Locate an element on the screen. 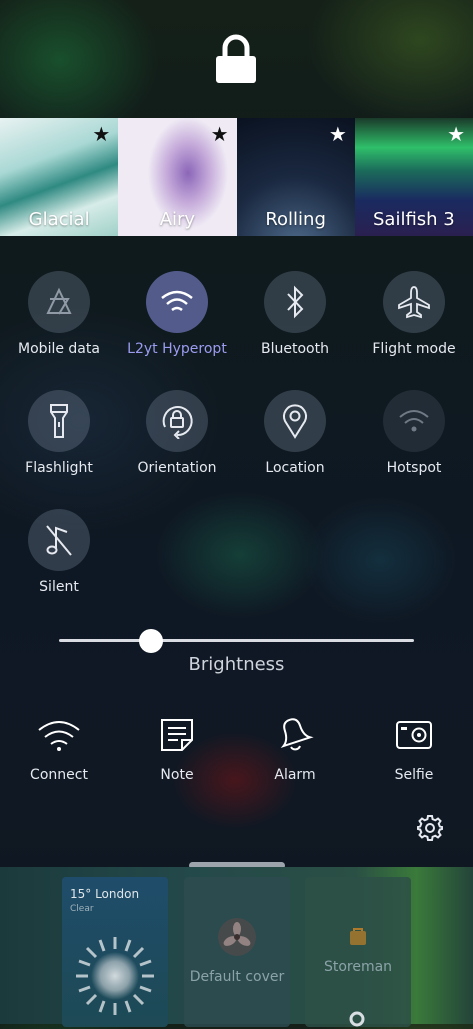 This screenshot has height=1029, width=473. ambience-strip: ★ Glacial ★ Airy ★ Rolling ★ Sailfish 3 is located at coordinates (236, 177).